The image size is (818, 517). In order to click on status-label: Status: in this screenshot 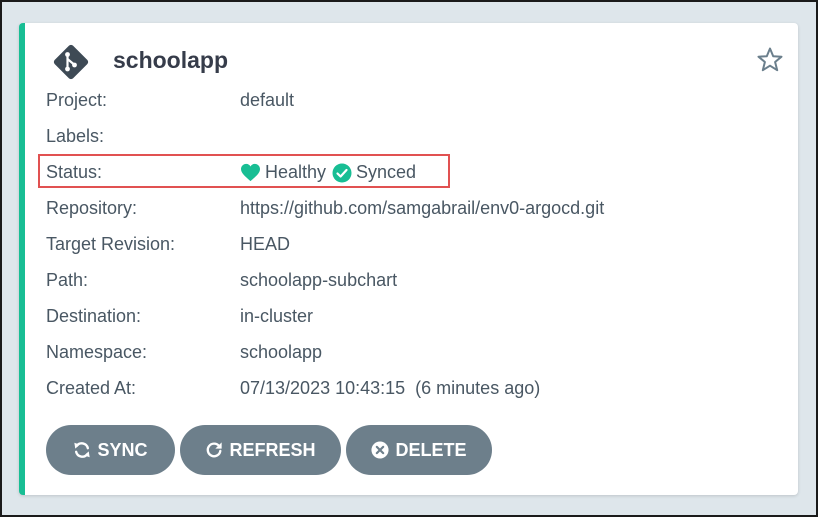, I will do `click(74, 172)`.